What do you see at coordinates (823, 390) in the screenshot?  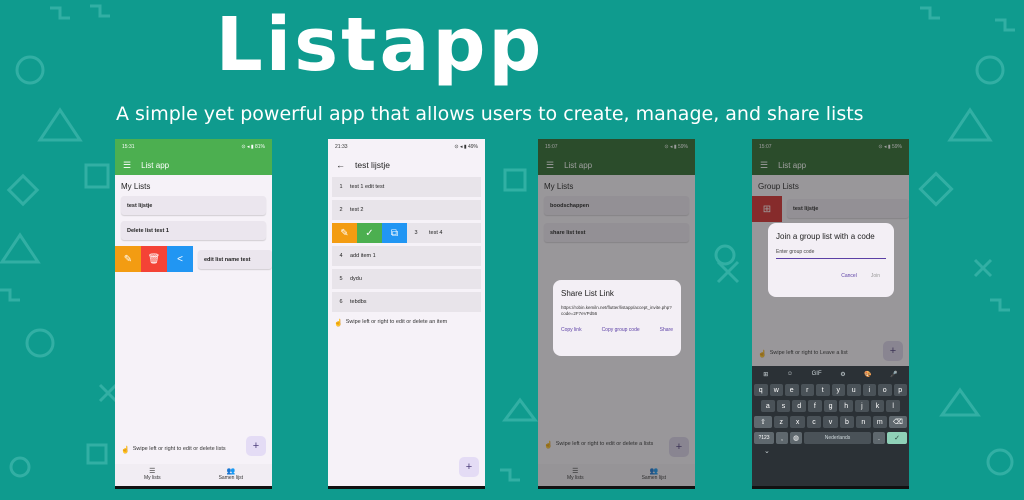 I see `key: t` at bounding box center [823, 390].